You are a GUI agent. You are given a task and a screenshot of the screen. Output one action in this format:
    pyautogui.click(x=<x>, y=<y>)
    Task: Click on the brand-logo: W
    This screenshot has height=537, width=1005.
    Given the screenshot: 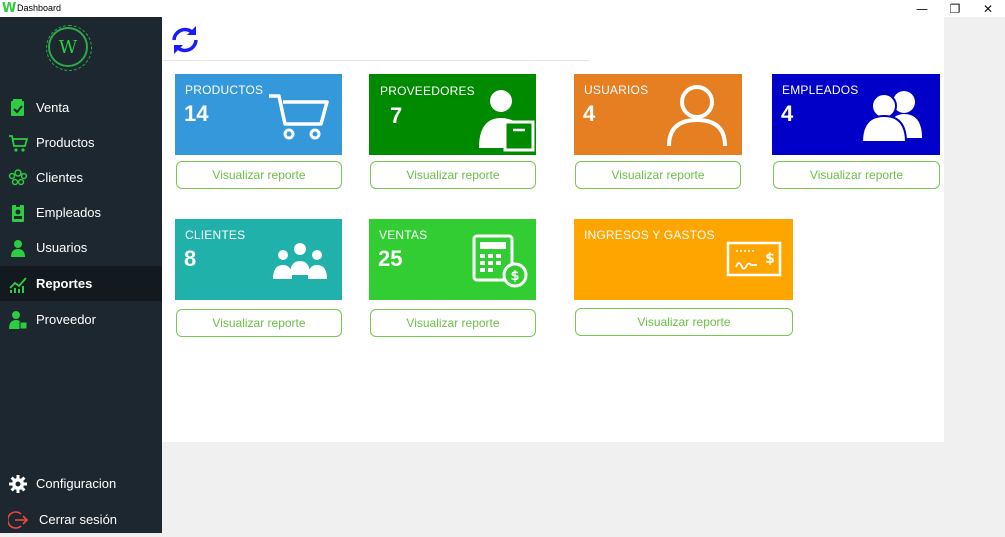 What is the action you would take?
    pyautogui.click(x=69, y=48)
    